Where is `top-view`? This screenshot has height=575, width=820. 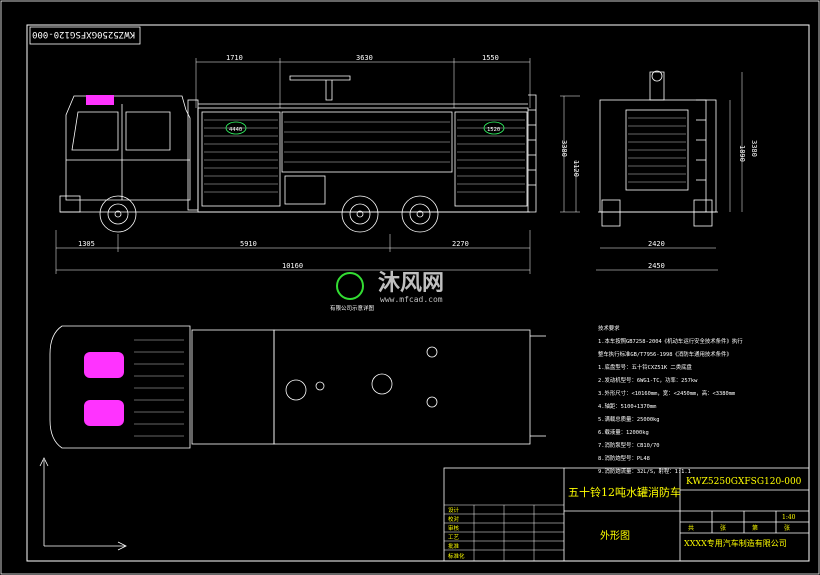 top-view is located at coordinates (297, 387).